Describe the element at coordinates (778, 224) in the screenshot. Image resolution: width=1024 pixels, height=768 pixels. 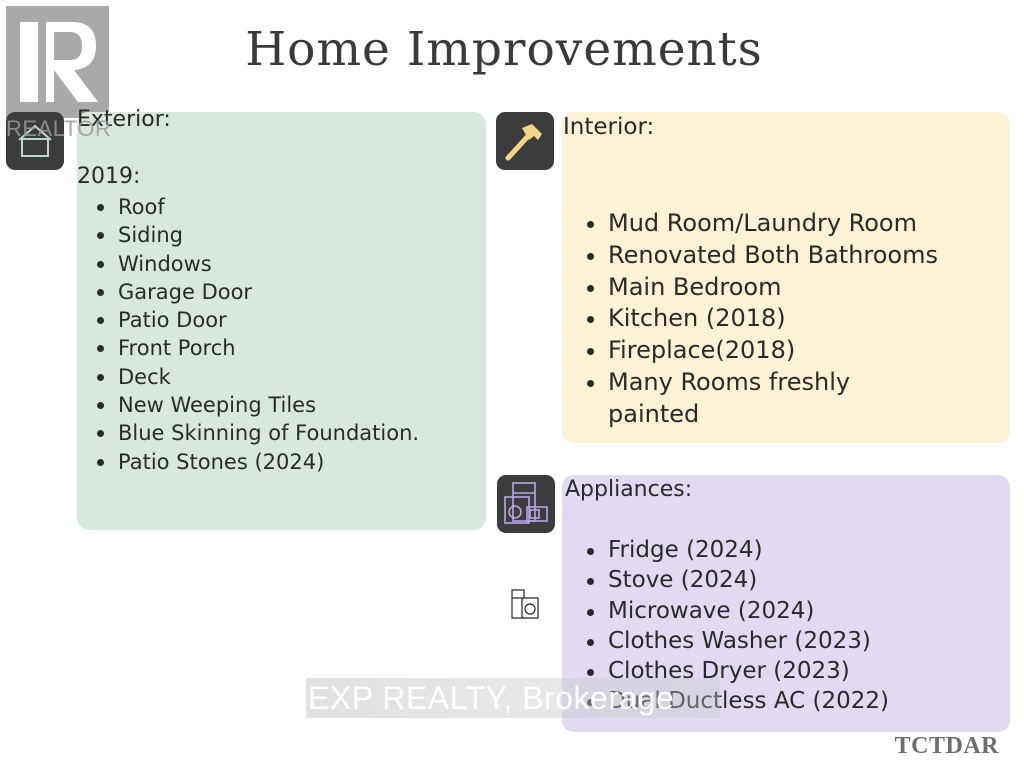
I see `list-item: Mud Room/Laundry Room` at that location.